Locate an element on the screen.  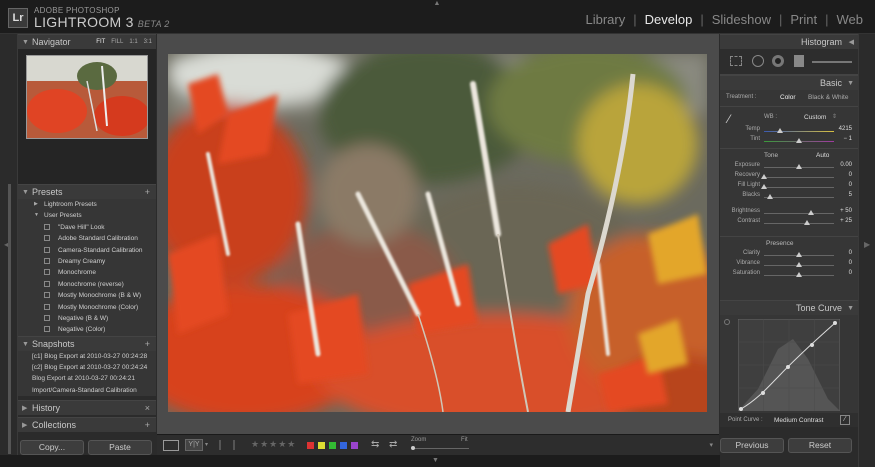
recovery-slider: Recovery 0 is located at coordinates (789, 177).